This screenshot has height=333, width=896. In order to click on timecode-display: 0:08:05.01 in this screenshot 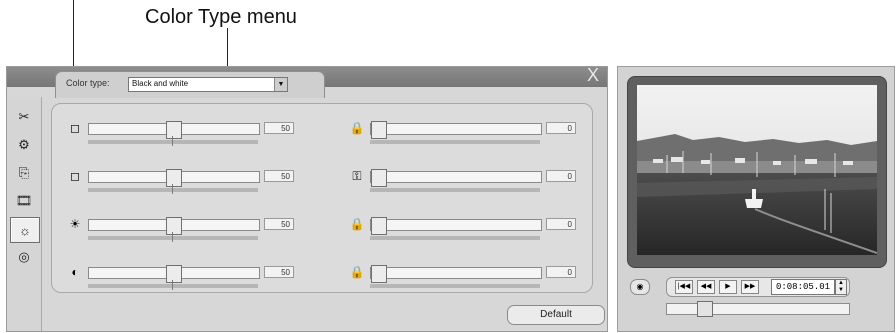, I will do `click(803, 287)`.